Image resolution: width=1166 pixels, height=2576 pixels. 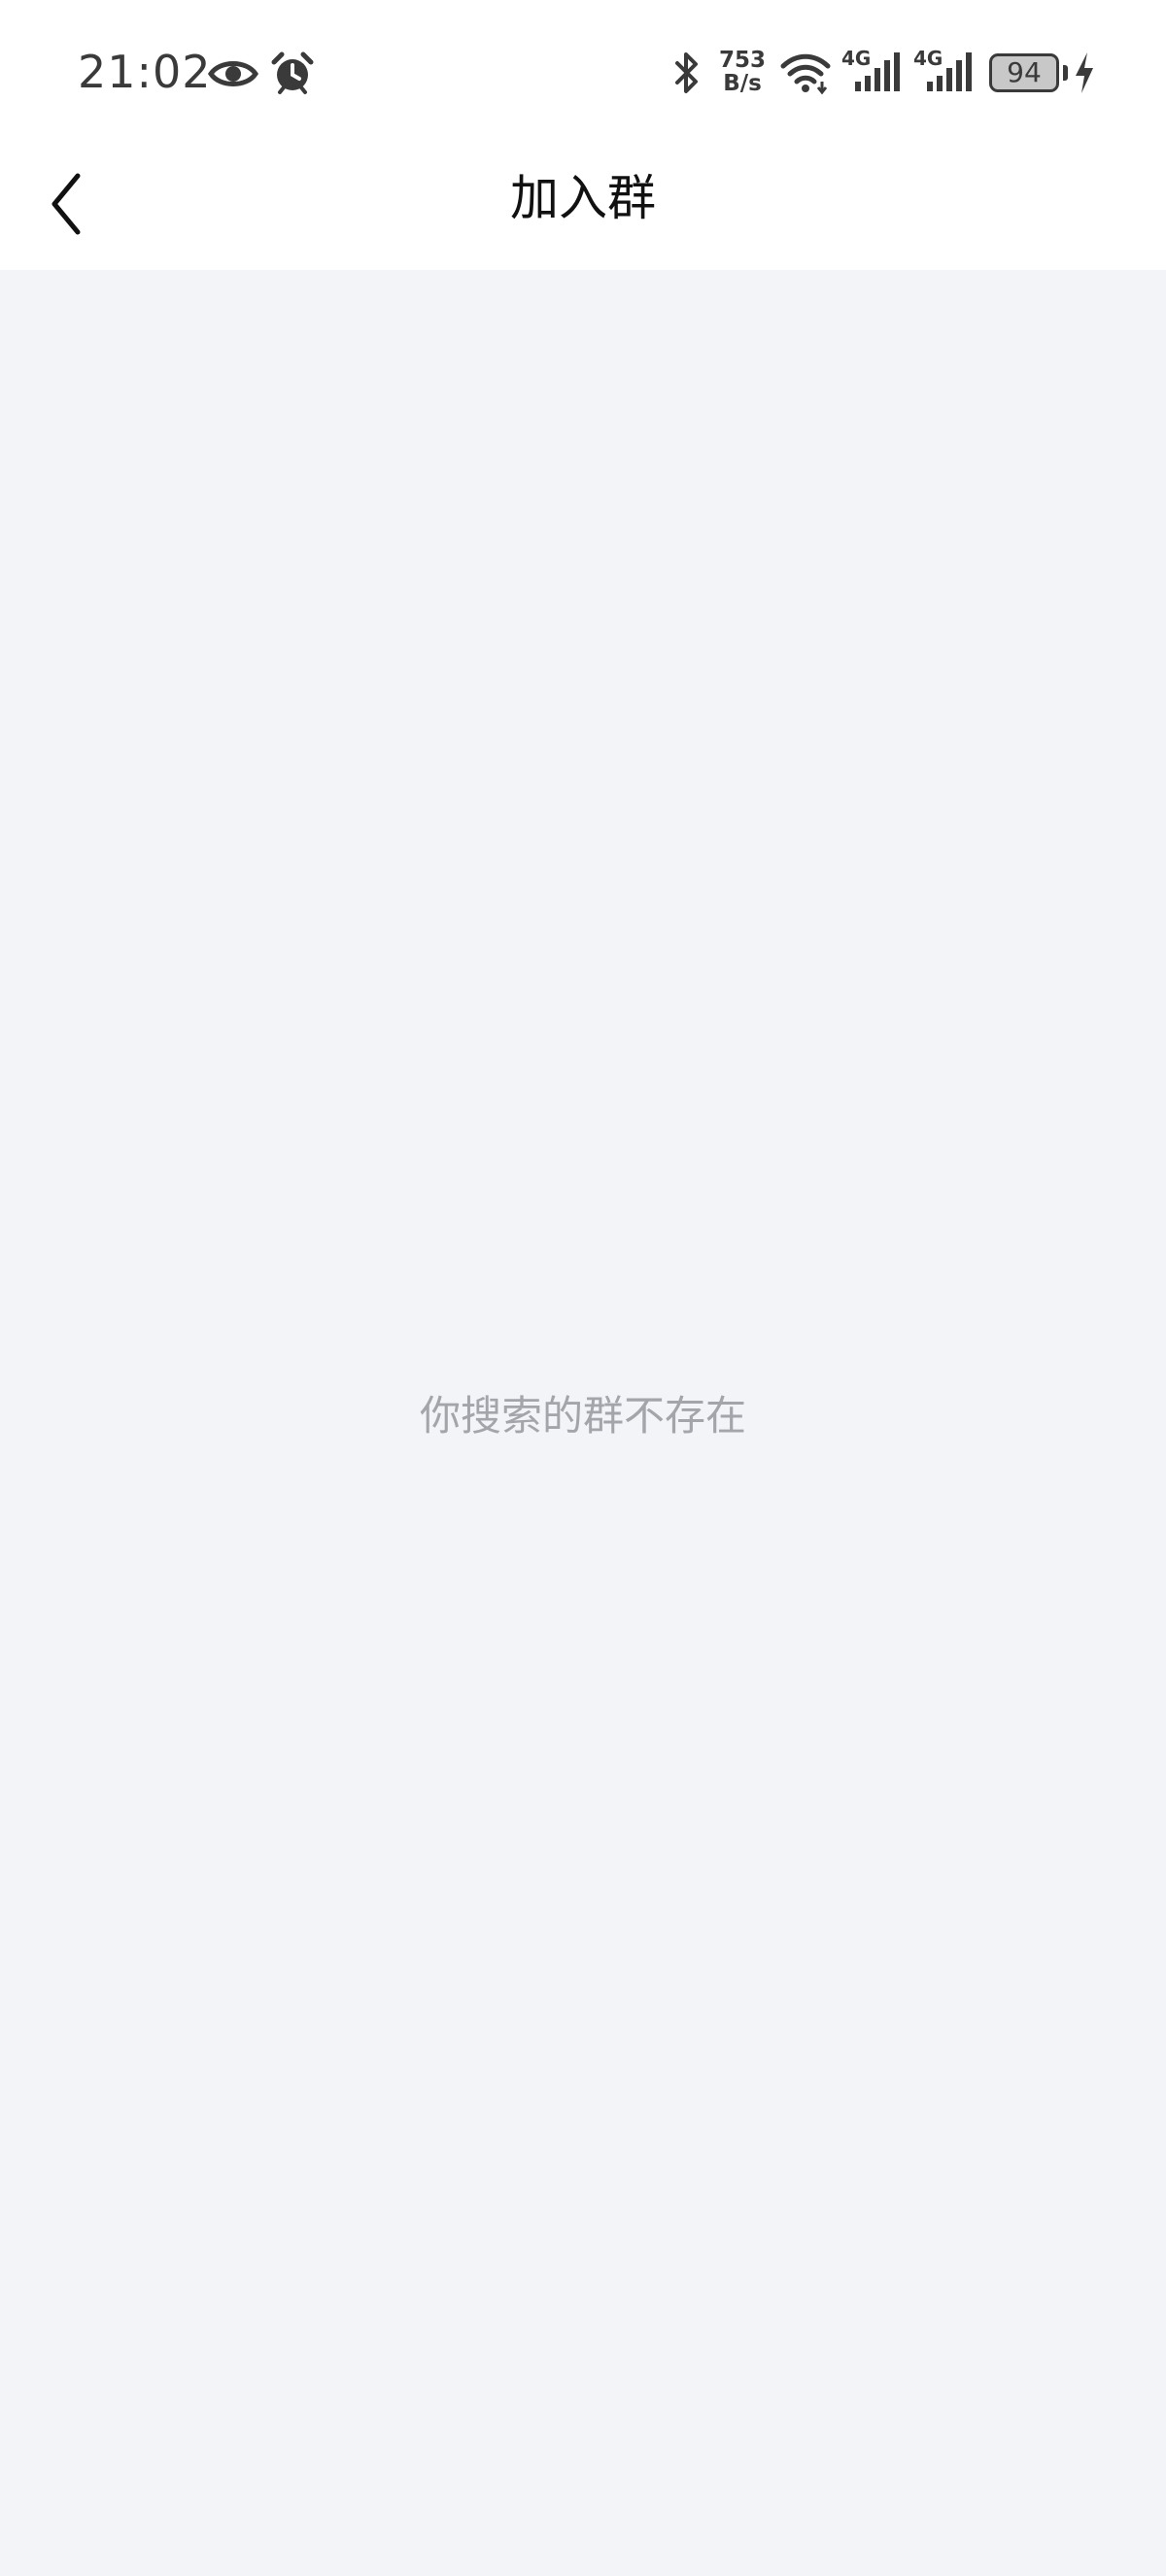 What do you see at coordinates (292, 72) in the screenshot?
I see `alarm-clock-icon` at bounding box center [292, 72].